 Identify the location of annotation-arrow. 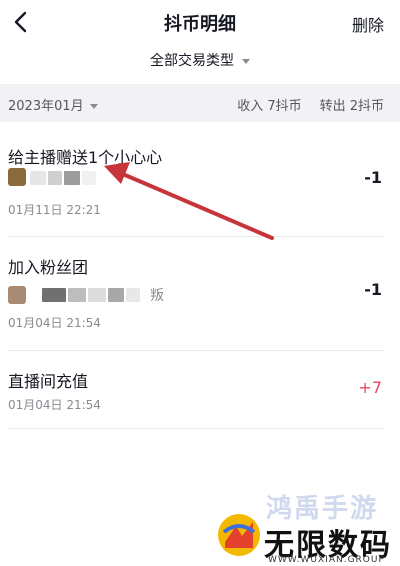
(189, 201).